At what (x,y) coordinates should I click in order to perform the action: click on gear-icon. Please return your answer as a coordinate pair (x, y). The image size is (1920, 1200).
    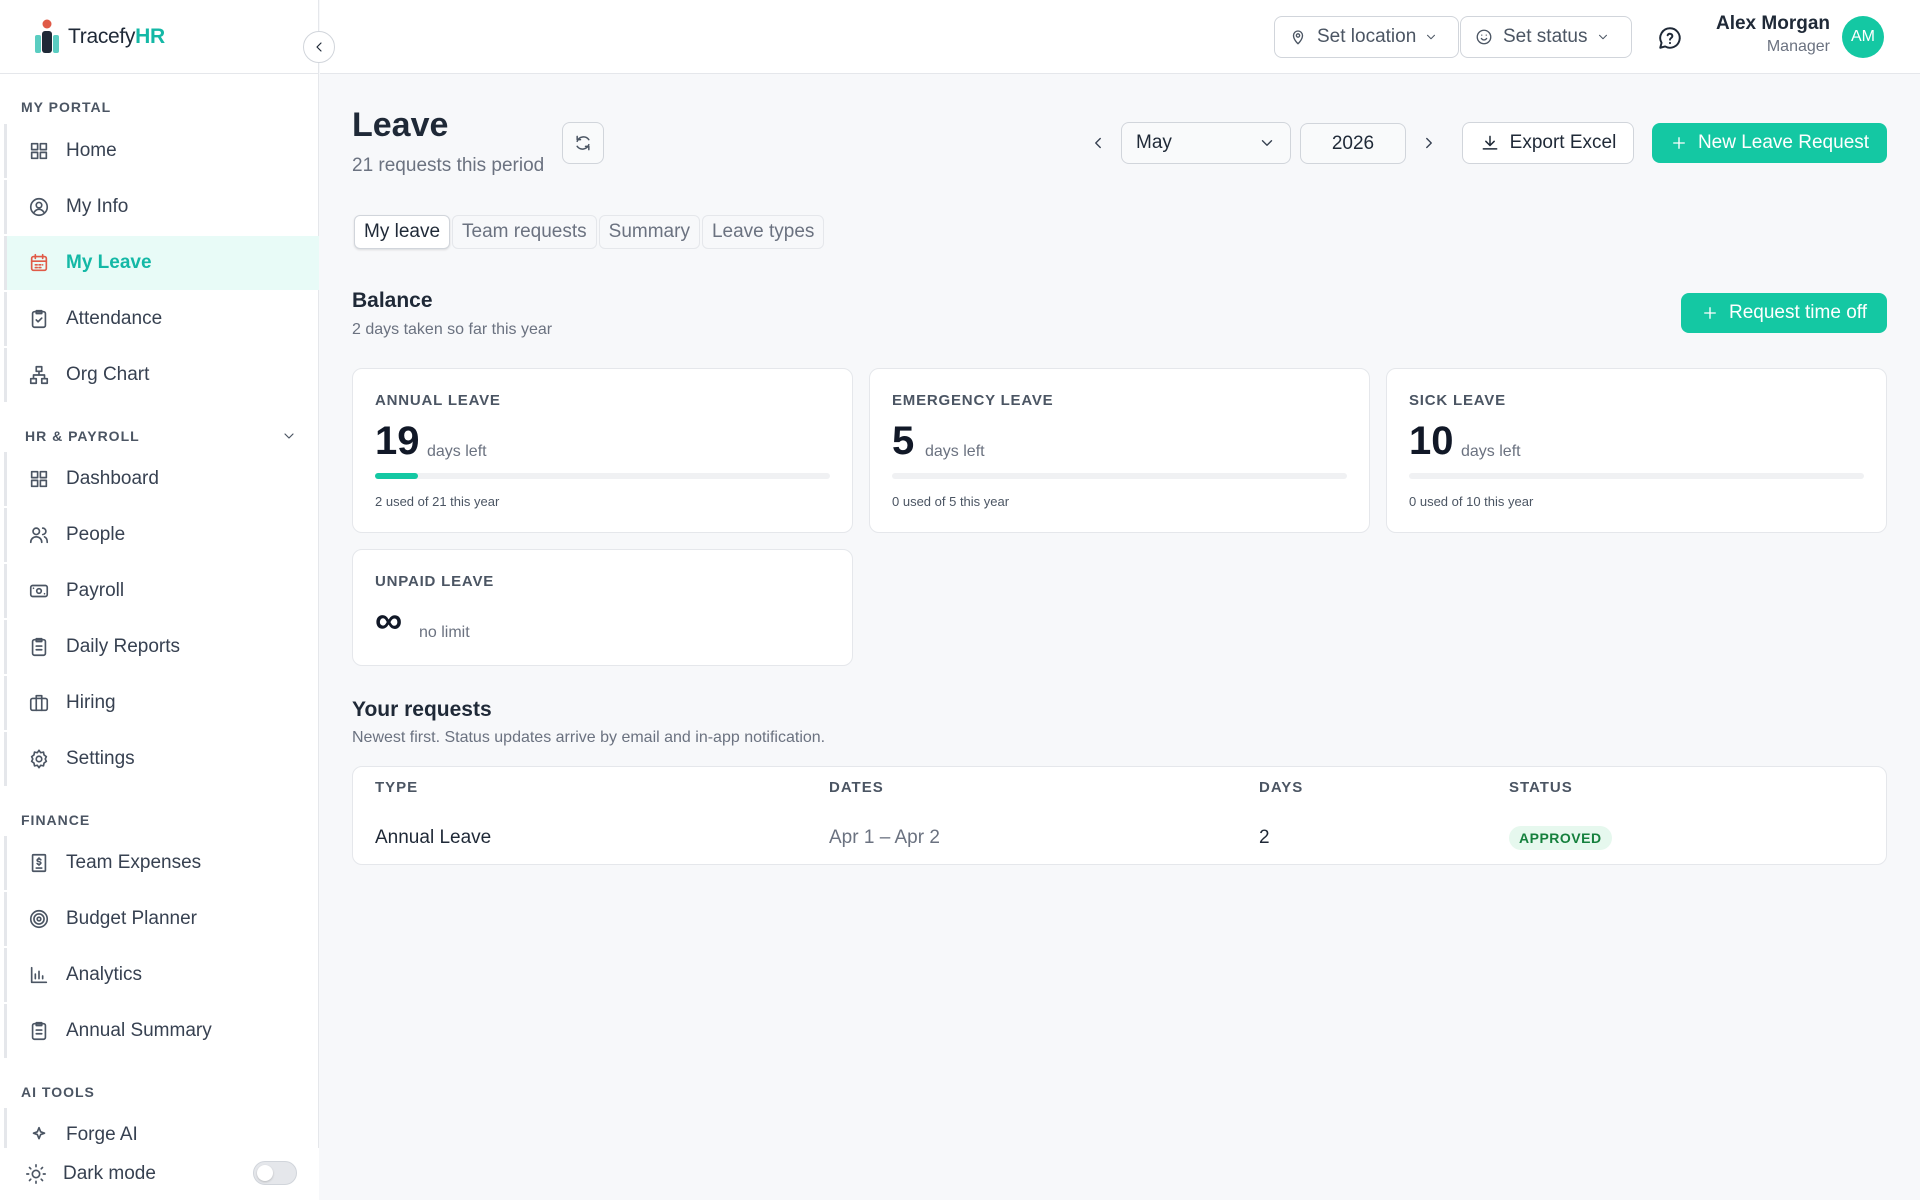
    Looking at the image, I should click on (39, 759).